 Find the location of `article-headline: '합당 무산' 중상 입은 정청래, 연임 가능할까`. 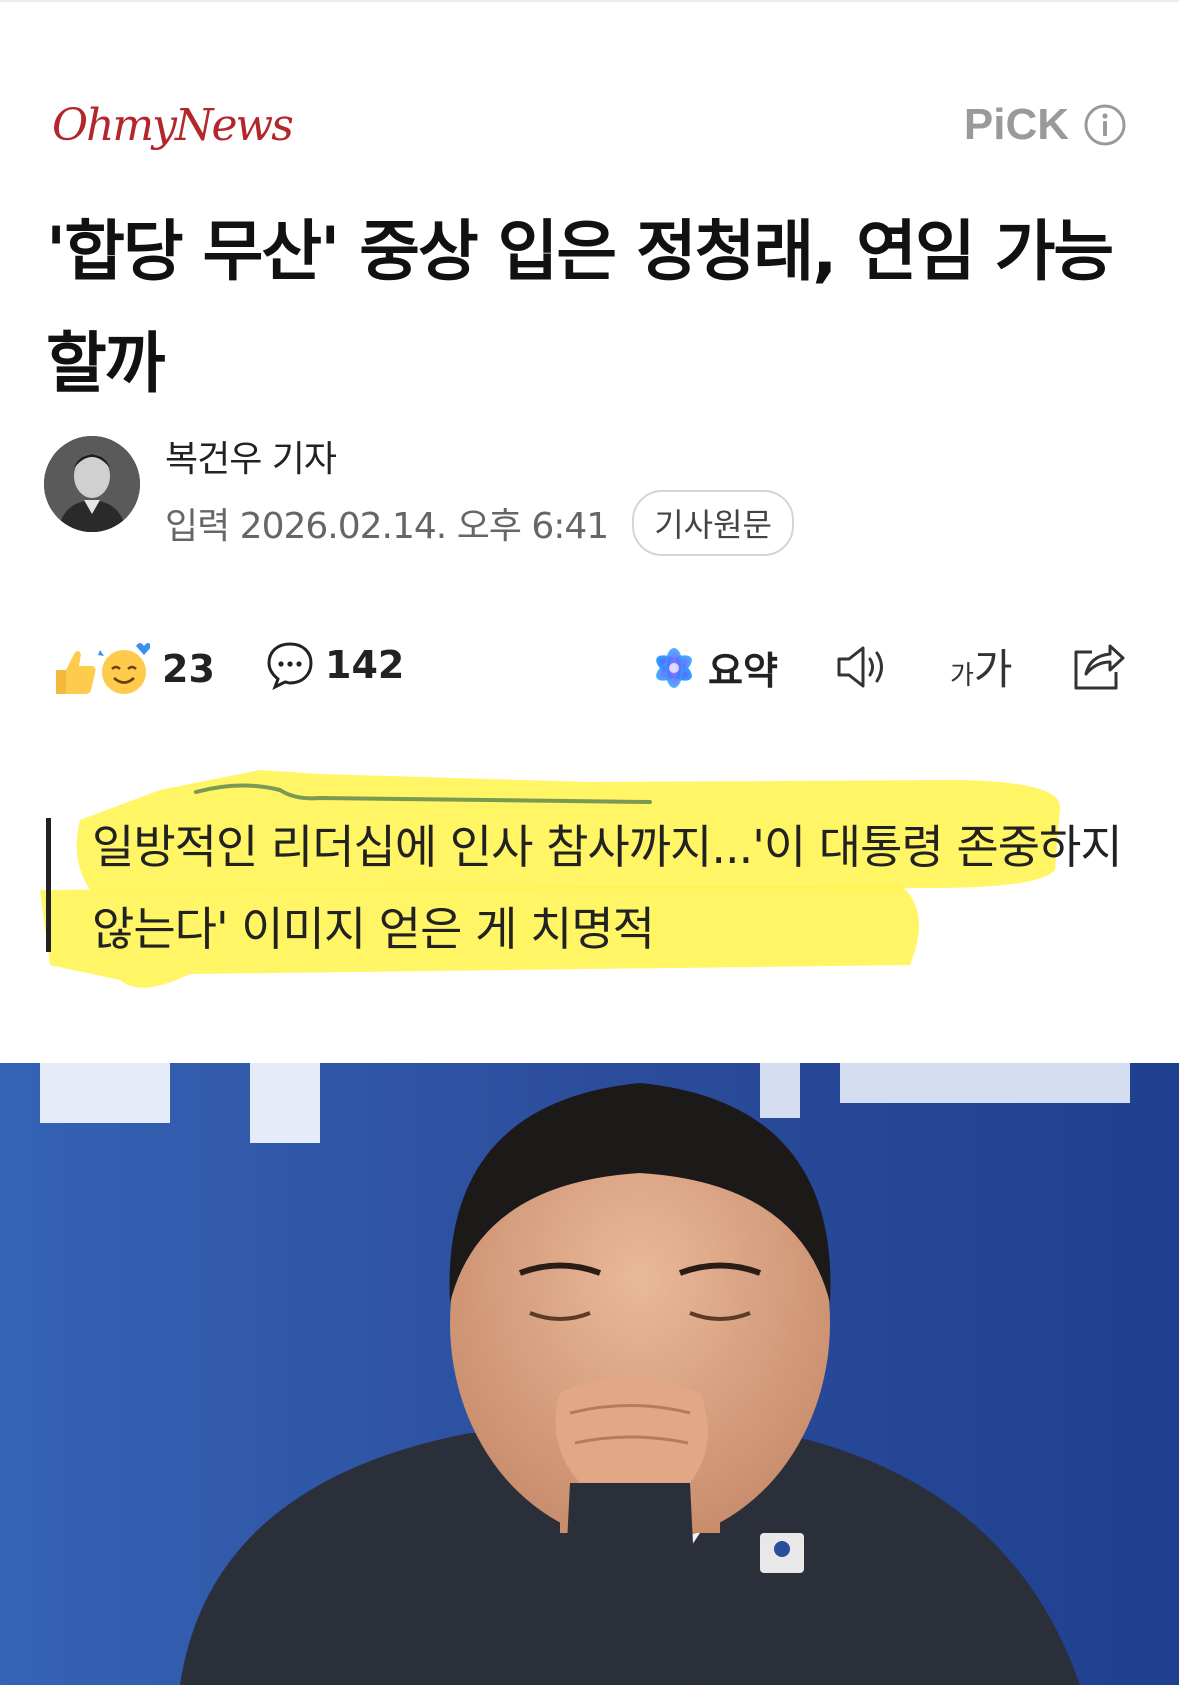

article-headline: '합당 무산' 중상 입은 정청래, 연임 가능할까 is located at coordinates (580, 307).